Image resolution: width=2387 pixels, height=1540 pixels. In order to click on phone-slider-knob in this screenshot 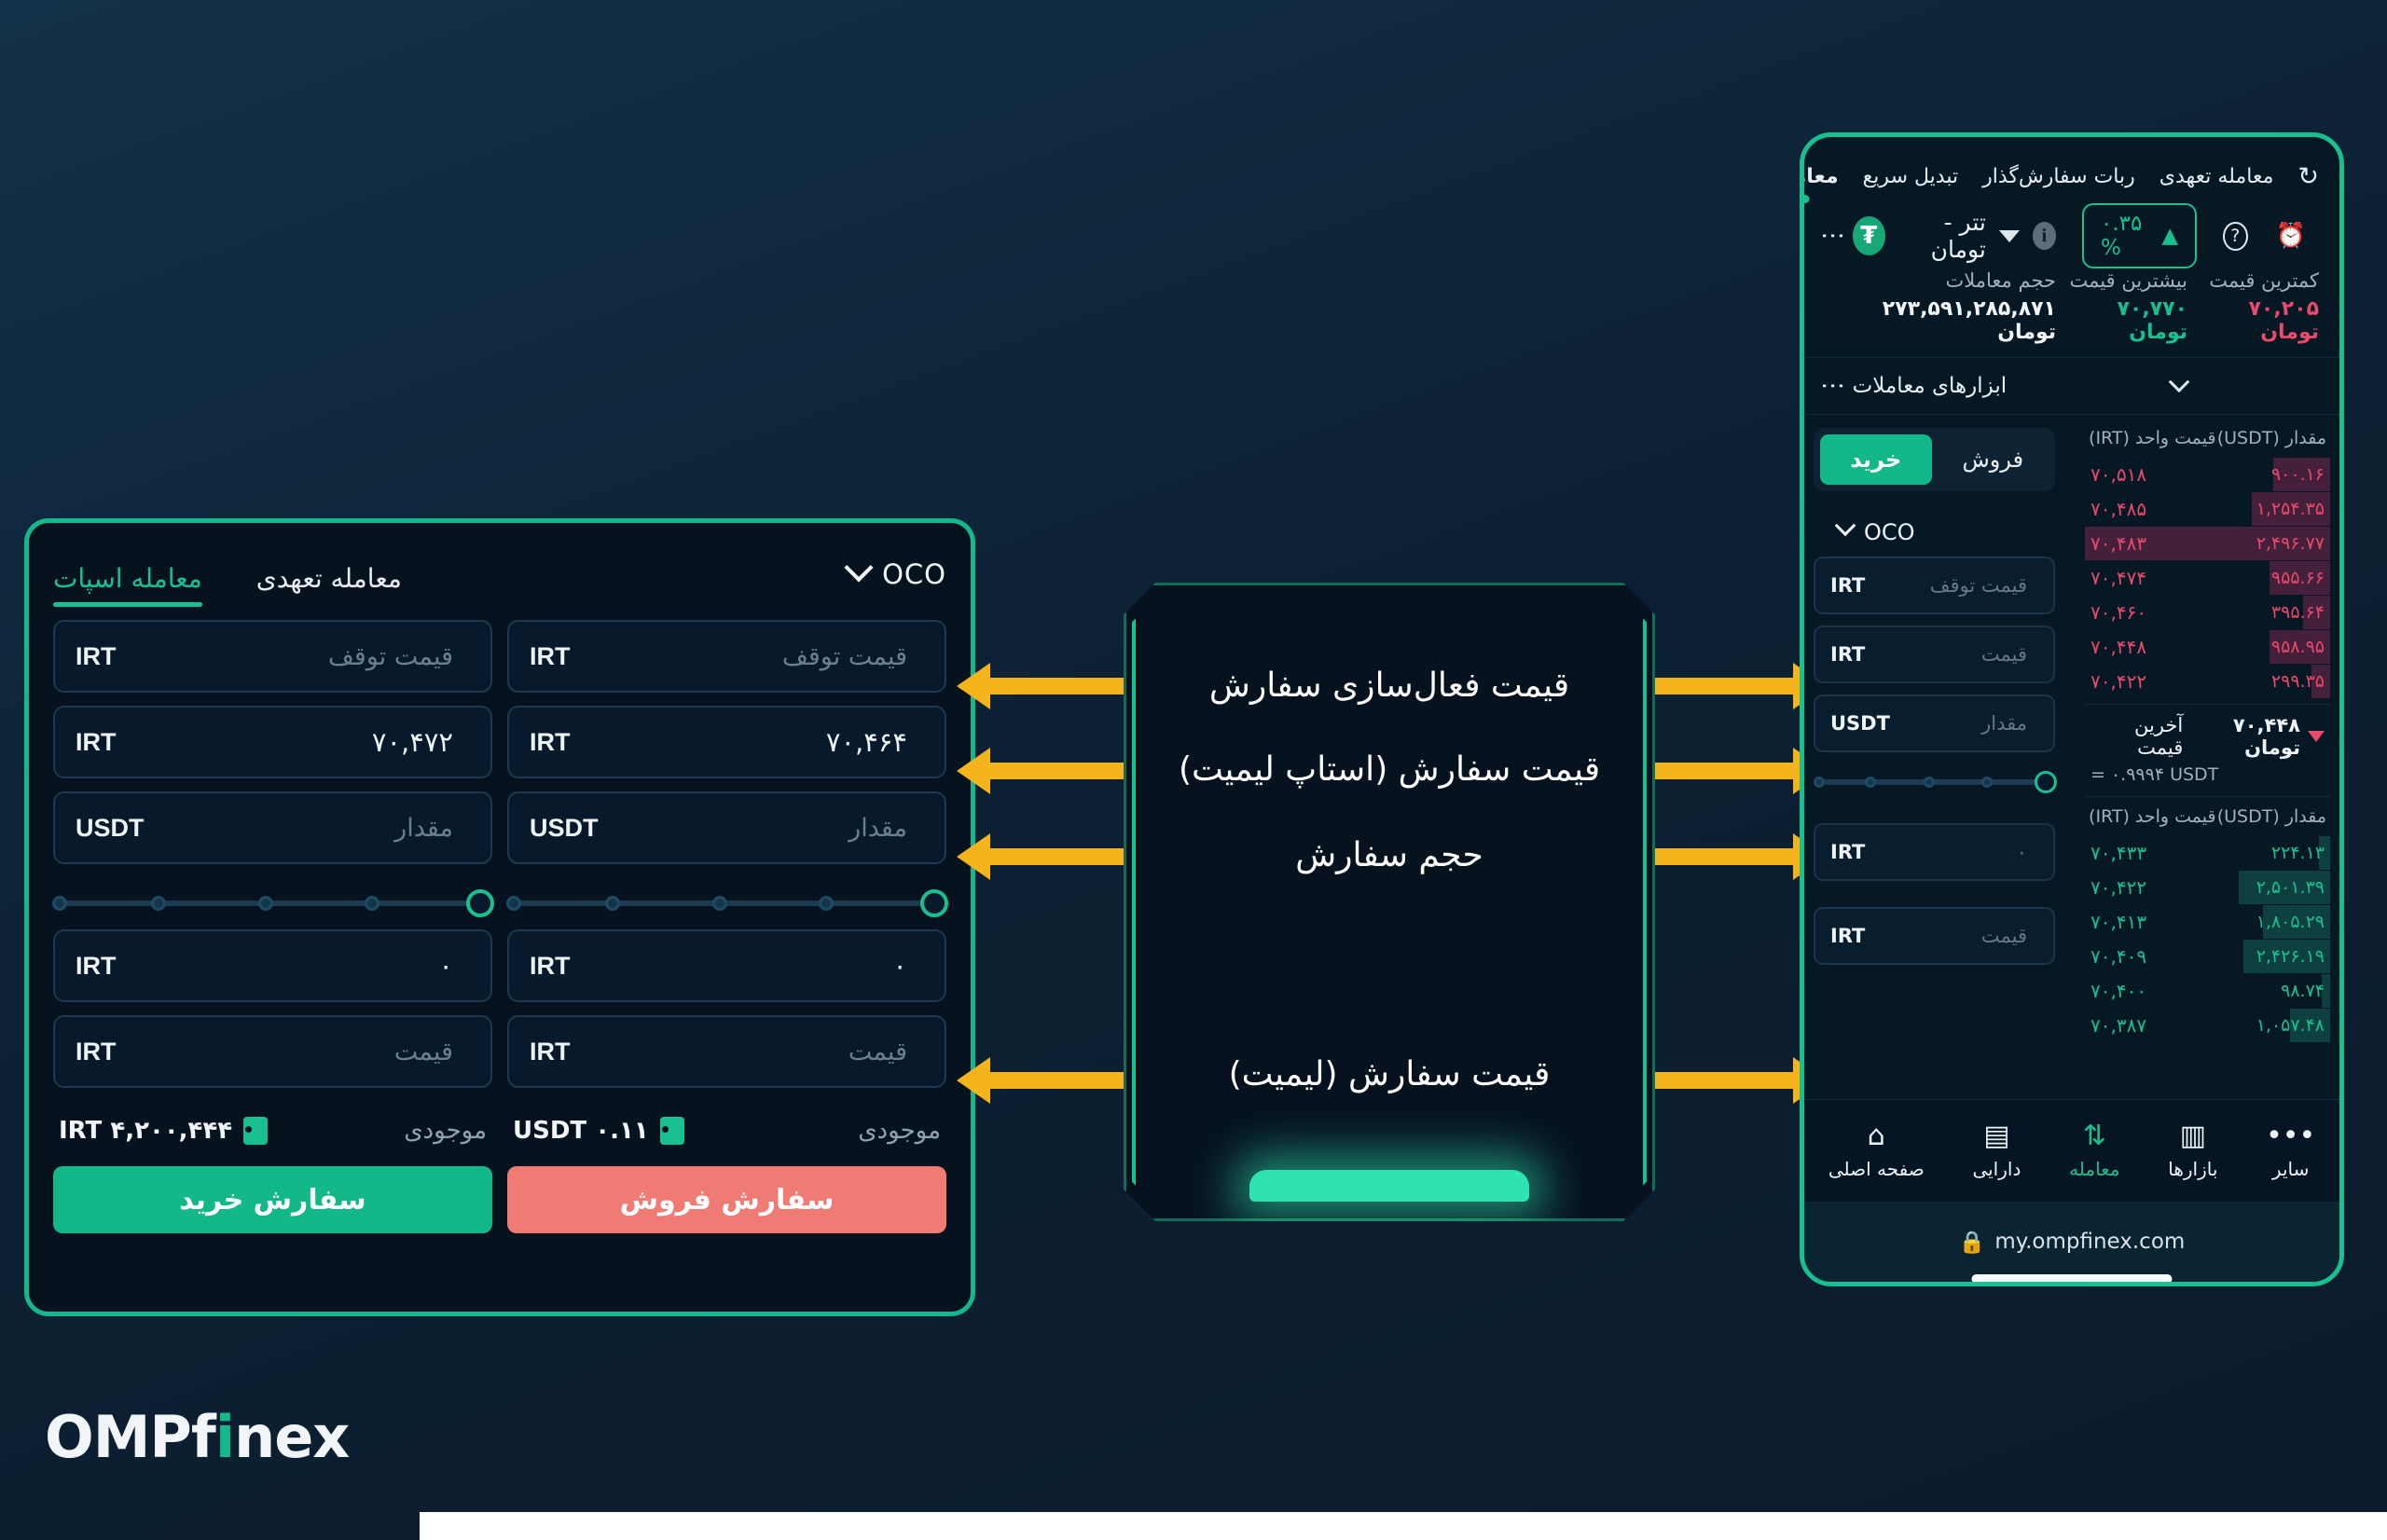, I will do `click(2046, 782)`.